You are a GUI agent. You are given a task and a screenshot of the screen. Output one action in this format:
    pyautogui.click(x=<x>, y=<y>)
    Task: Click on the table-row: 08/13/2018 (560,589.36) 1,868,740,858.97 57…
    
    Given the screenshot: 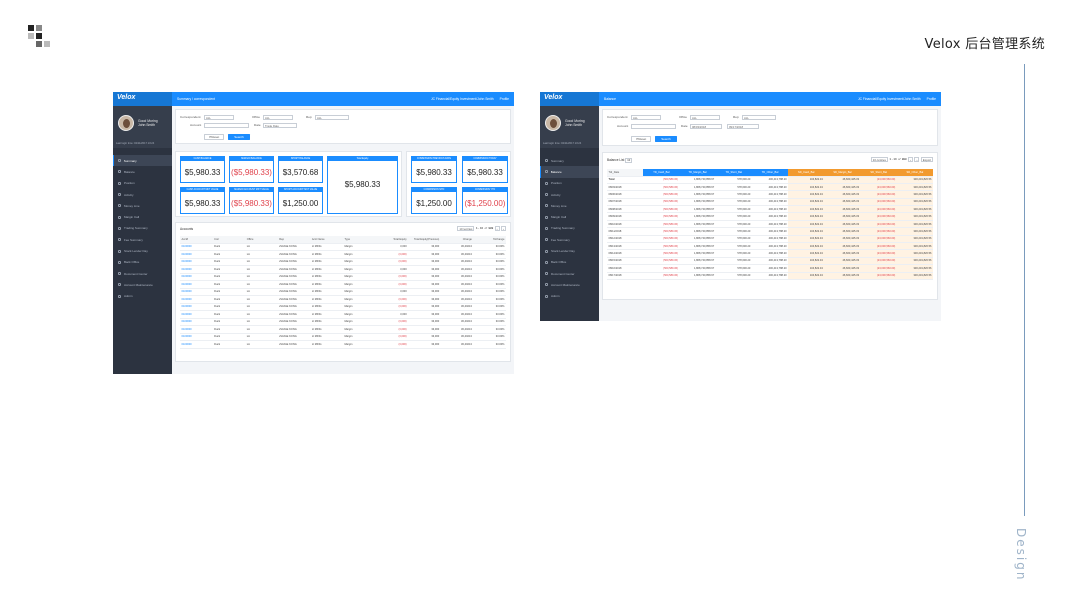 What is the action you would take?
    pyautogui.click(x=770, y=246)
    